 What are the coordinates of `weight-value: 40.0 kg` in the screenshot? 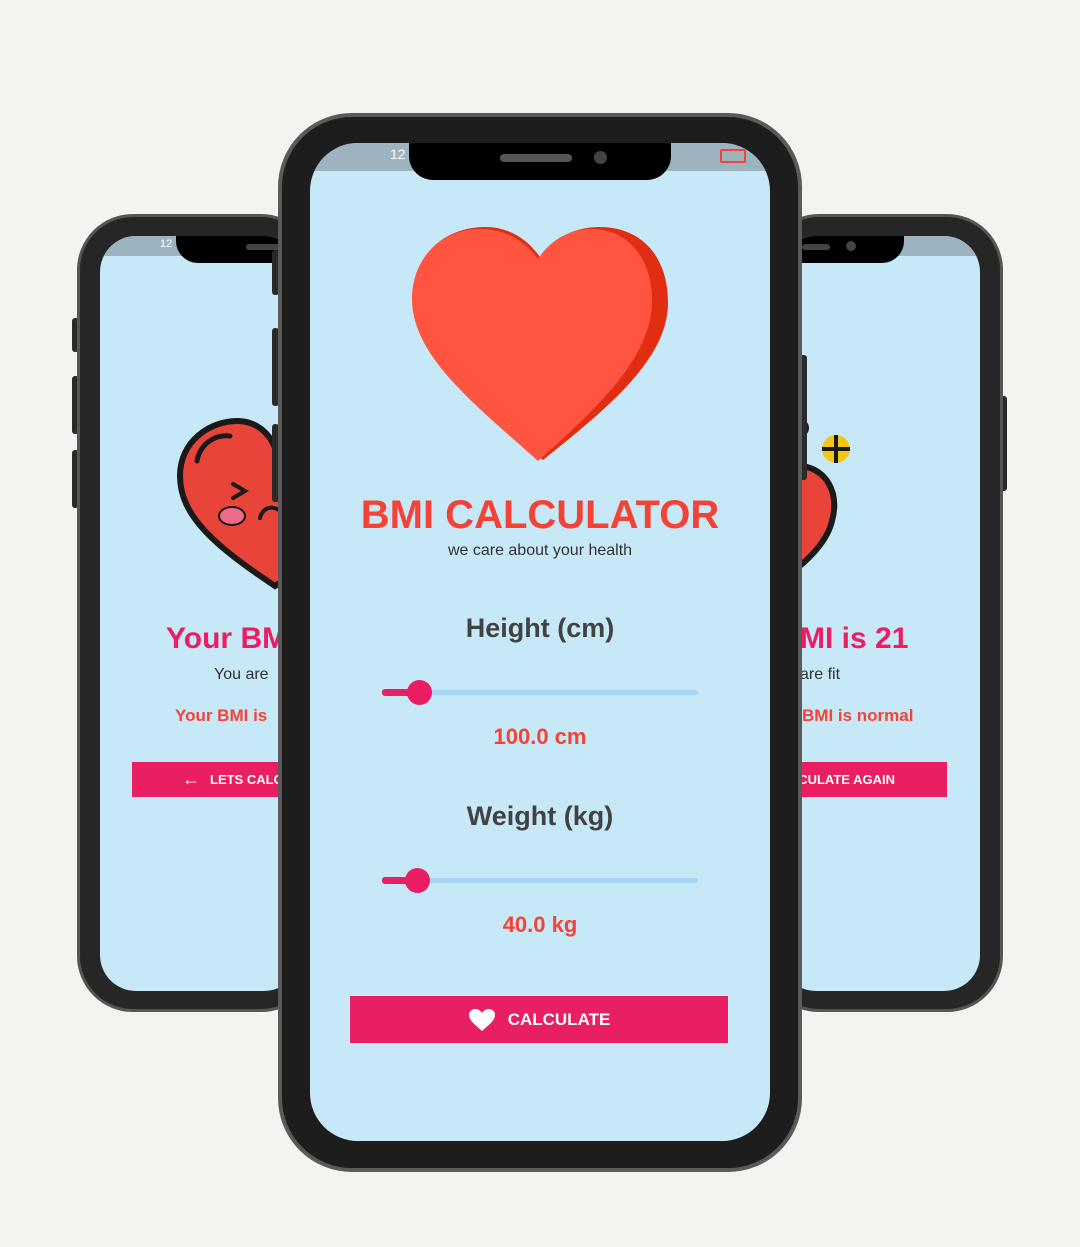 It's located at (540, 924).